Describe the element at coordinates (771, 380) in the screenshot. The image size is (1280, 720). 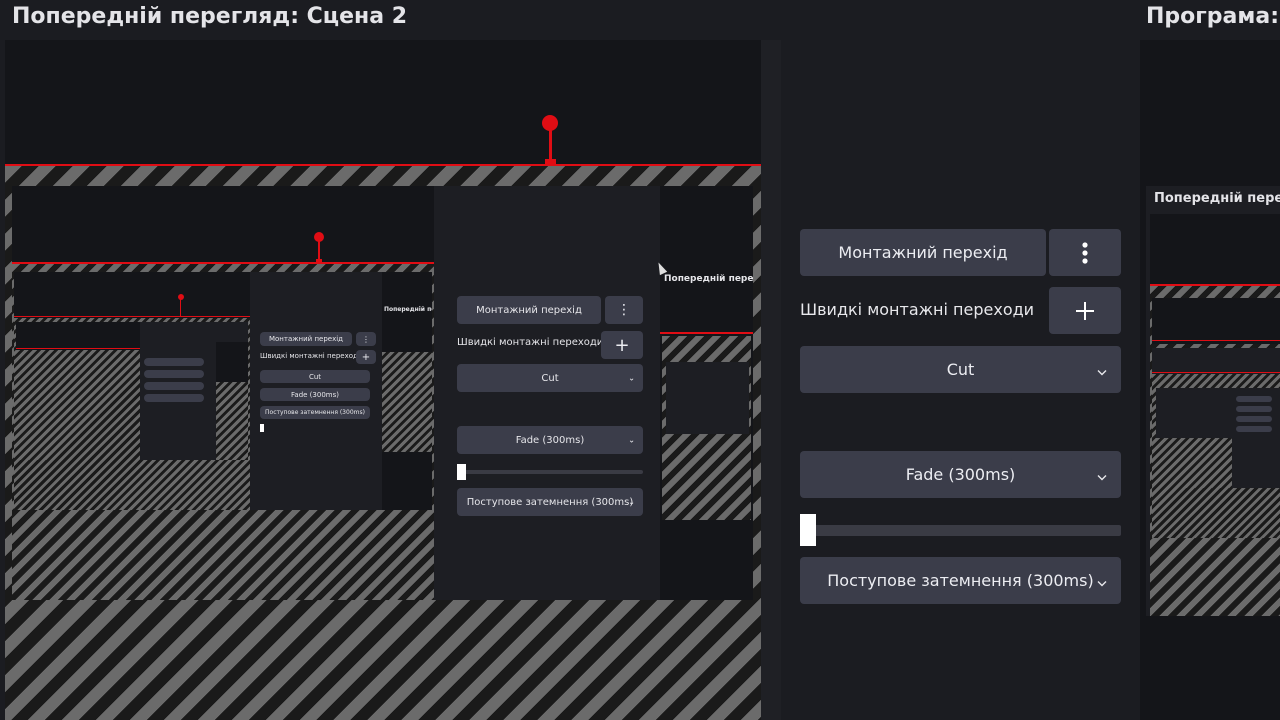
I see `preview-scrollbar` at that location.